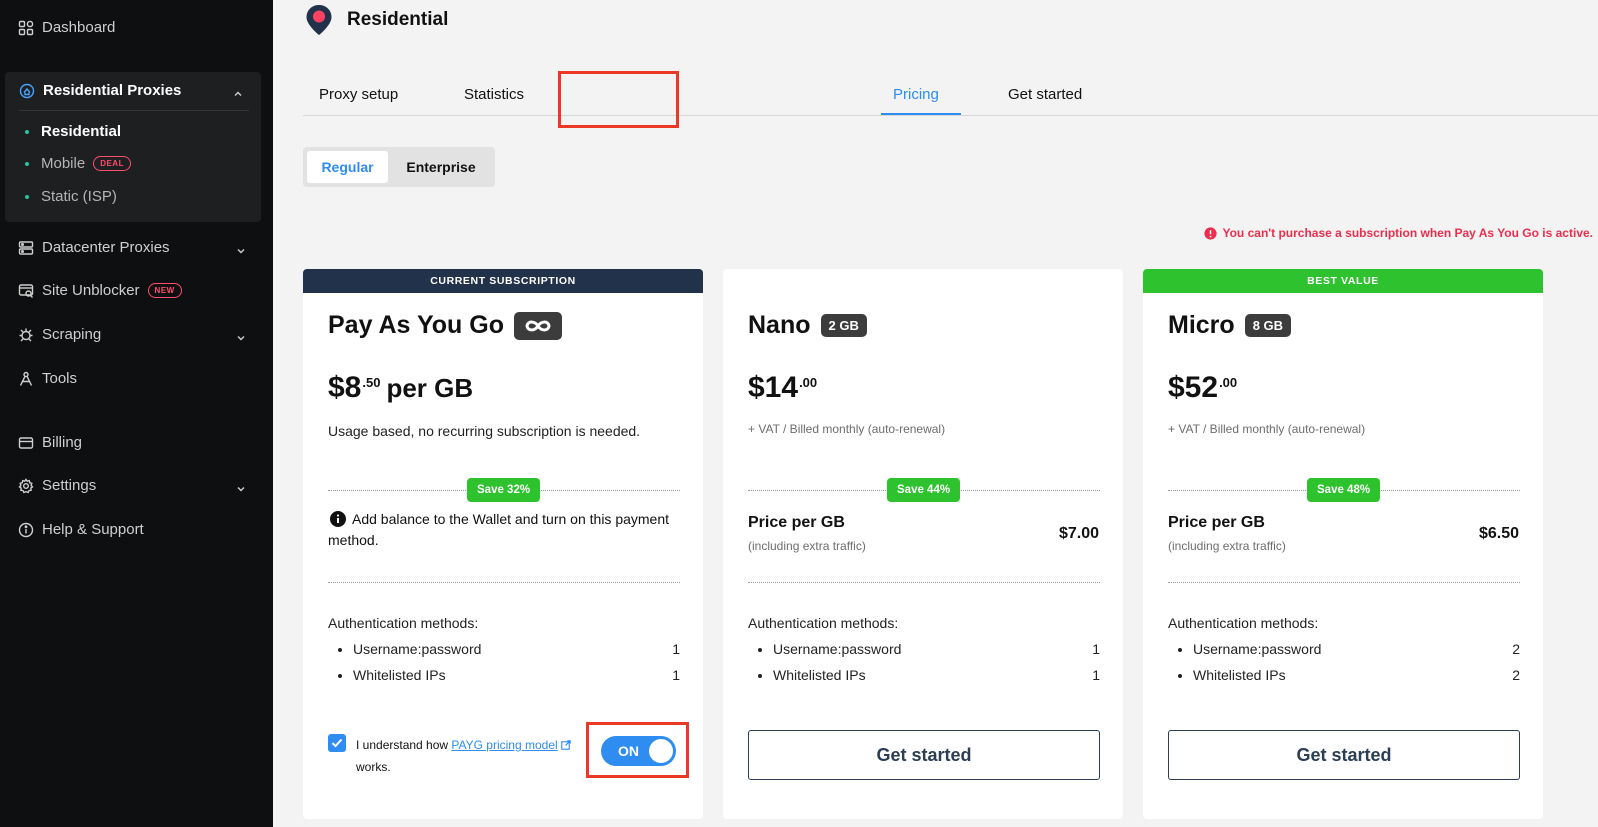 The image size is (1598, 827). Describe the element at coordinates (319, 20) in the screenshot. I see `location-pin-icon` at that location.